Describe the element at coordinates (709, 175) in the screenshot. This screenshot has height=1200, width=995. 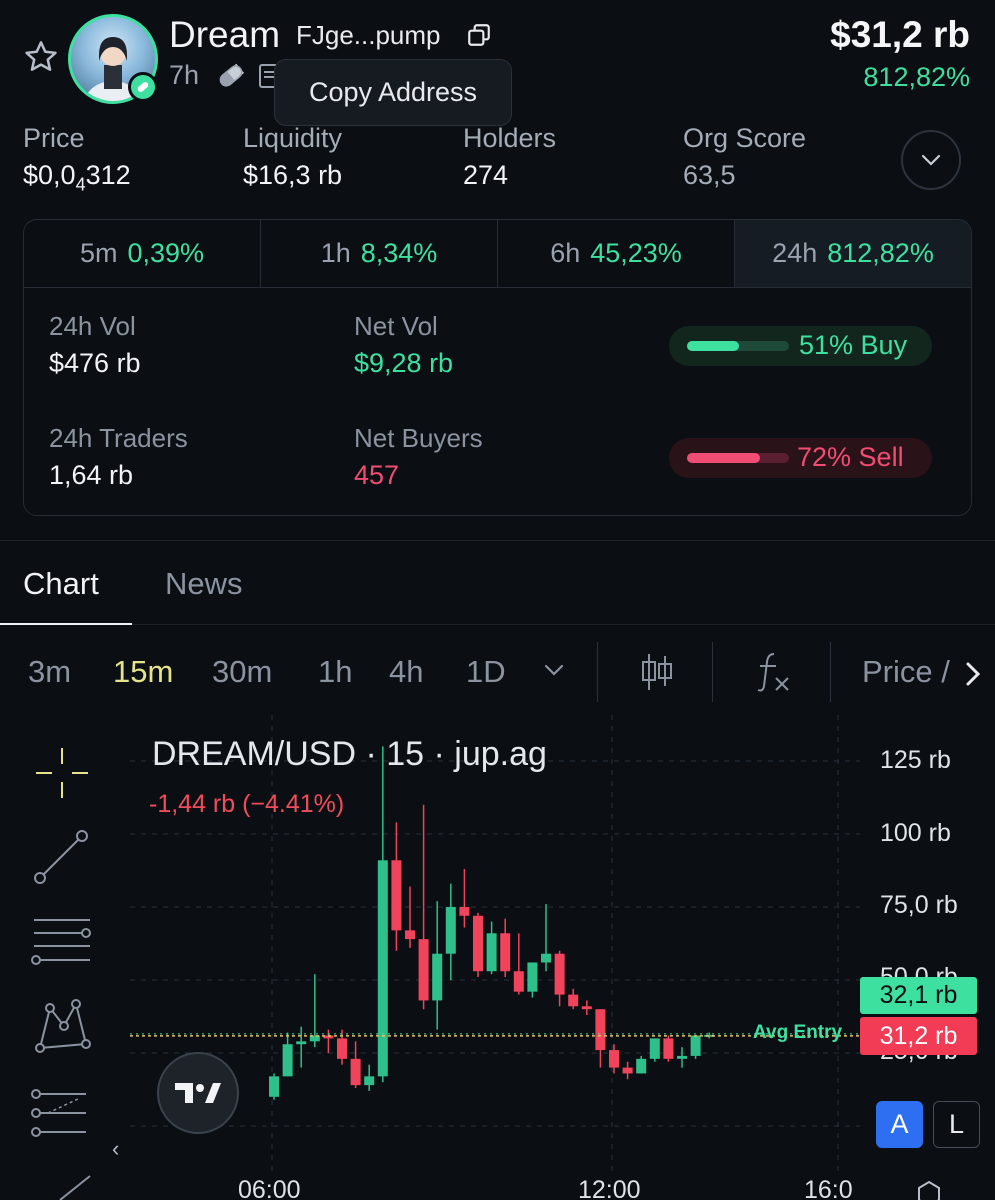
I see `org-score-value: 63,5` at that location.